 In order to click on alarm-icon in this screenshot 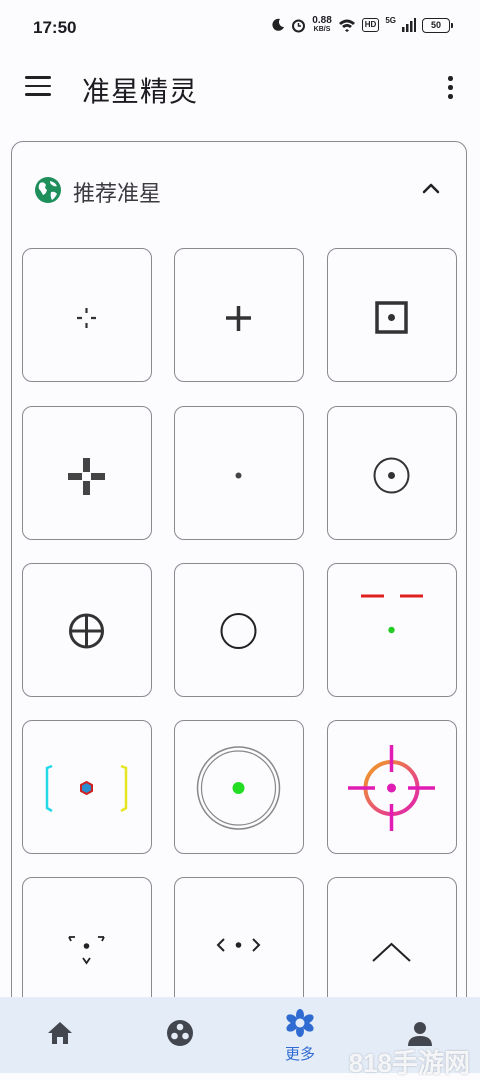, I will do `click(299, 25)`.